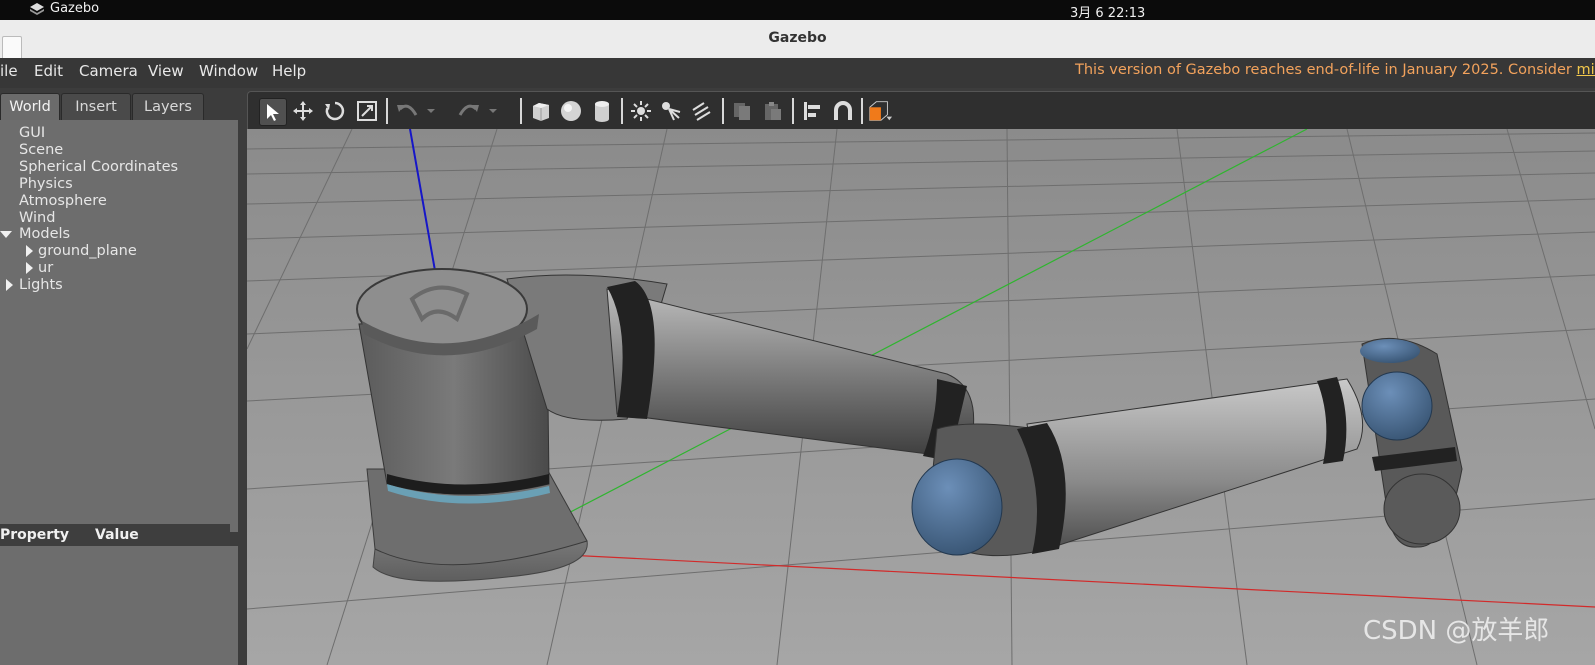 The image size is (1595, 665). Describe the element at coordinates (701, 111) in the screenshot. I see `directional-light-icon` at that location.